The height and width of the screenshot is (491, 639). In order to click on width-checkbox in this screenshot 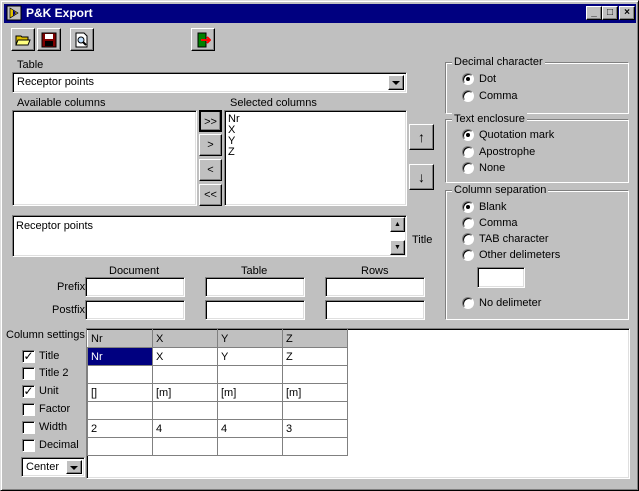, I will do `click(28, 427)`.